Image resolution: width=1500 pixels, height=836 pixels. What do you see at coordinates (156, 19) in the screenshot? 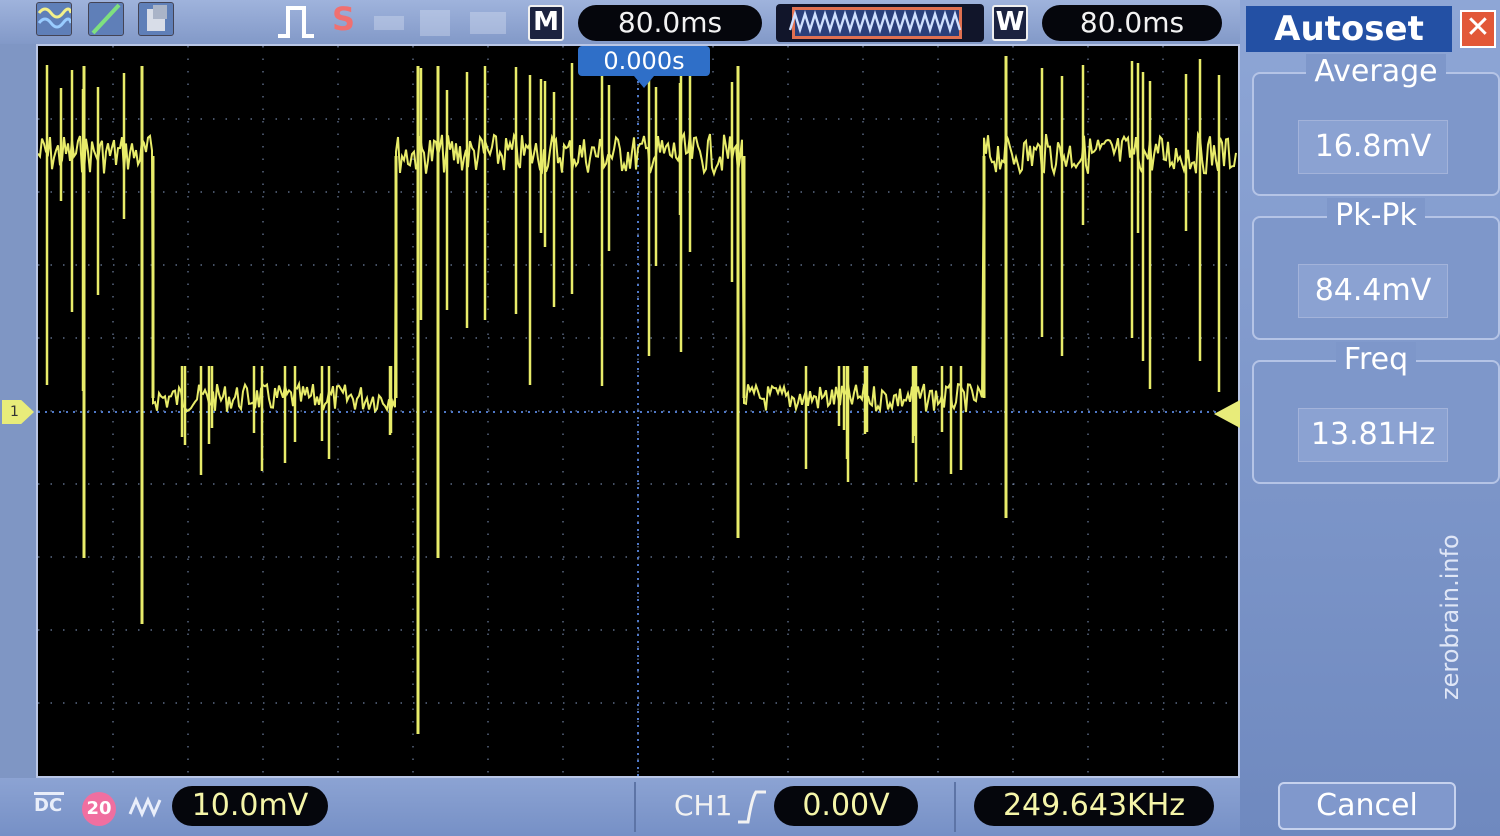
I see `persistence-icon` at bounding box center [156, 19].